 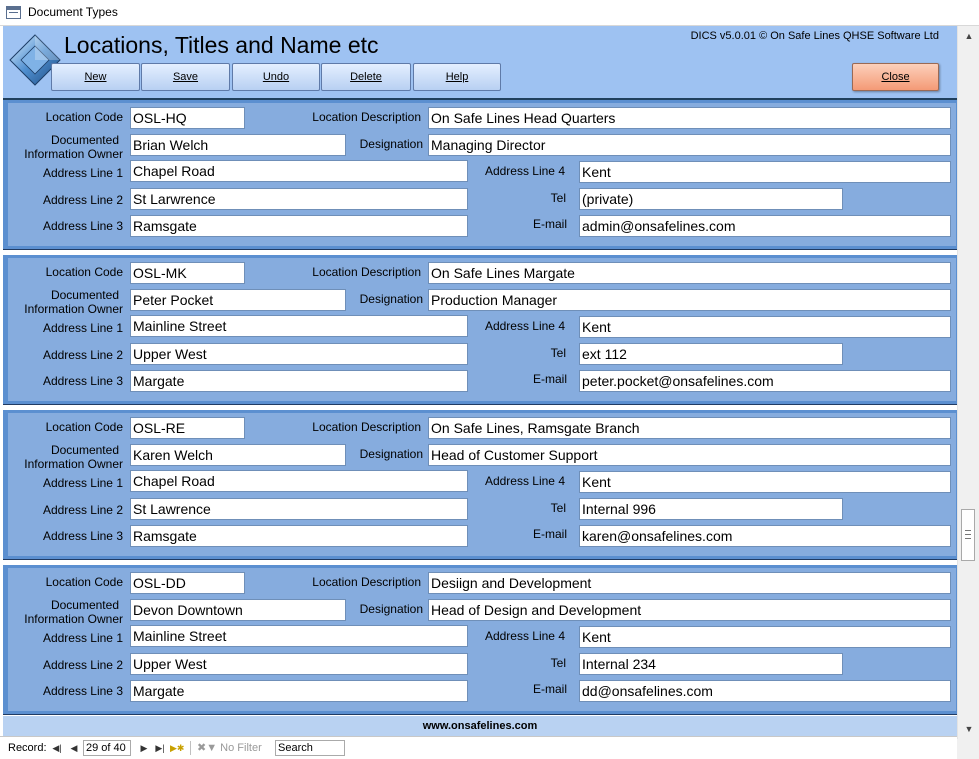 I want to click on filter-off-icon: ✖▼, so click(x=207, y=748).